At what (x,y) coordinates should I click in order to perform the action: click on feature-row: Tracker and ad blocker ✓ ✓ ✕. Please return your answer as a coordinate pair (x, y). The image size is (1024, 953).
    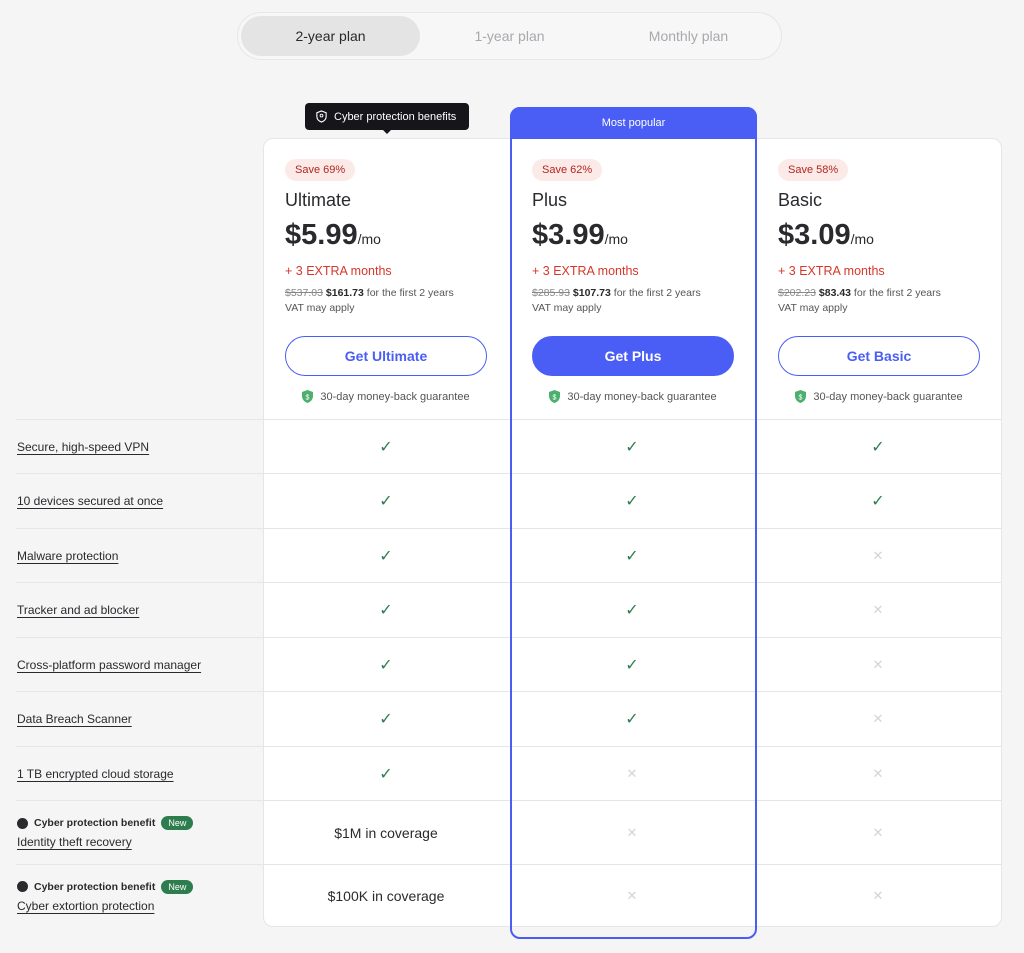
    Looking at the image, I should click on (509, 609).